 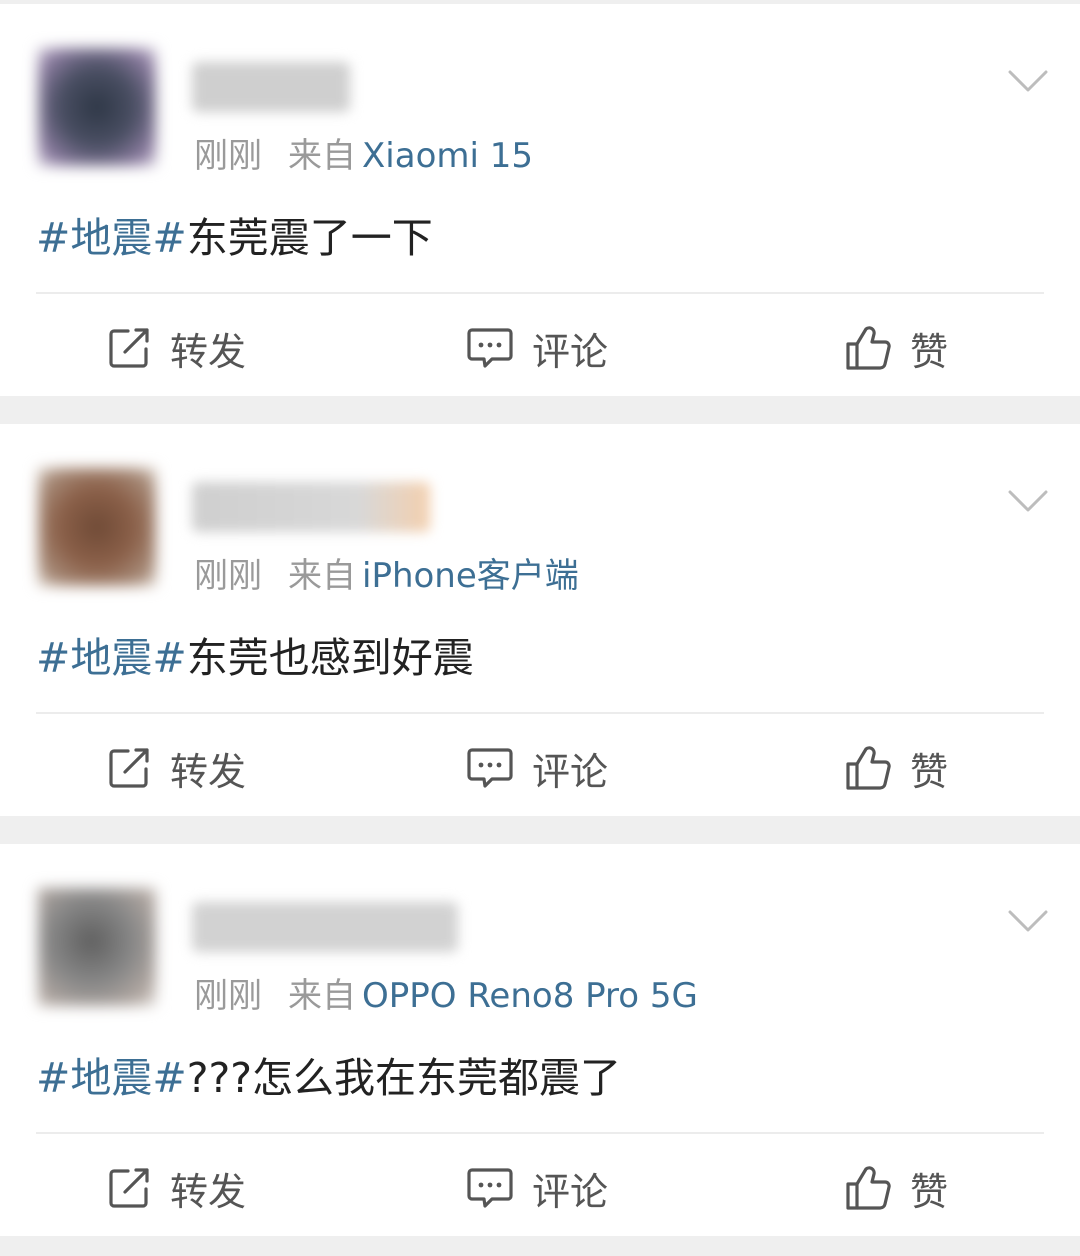 I want to click on post-body: ???怎么我在东莞都震了, so click(x=404, y=1078).